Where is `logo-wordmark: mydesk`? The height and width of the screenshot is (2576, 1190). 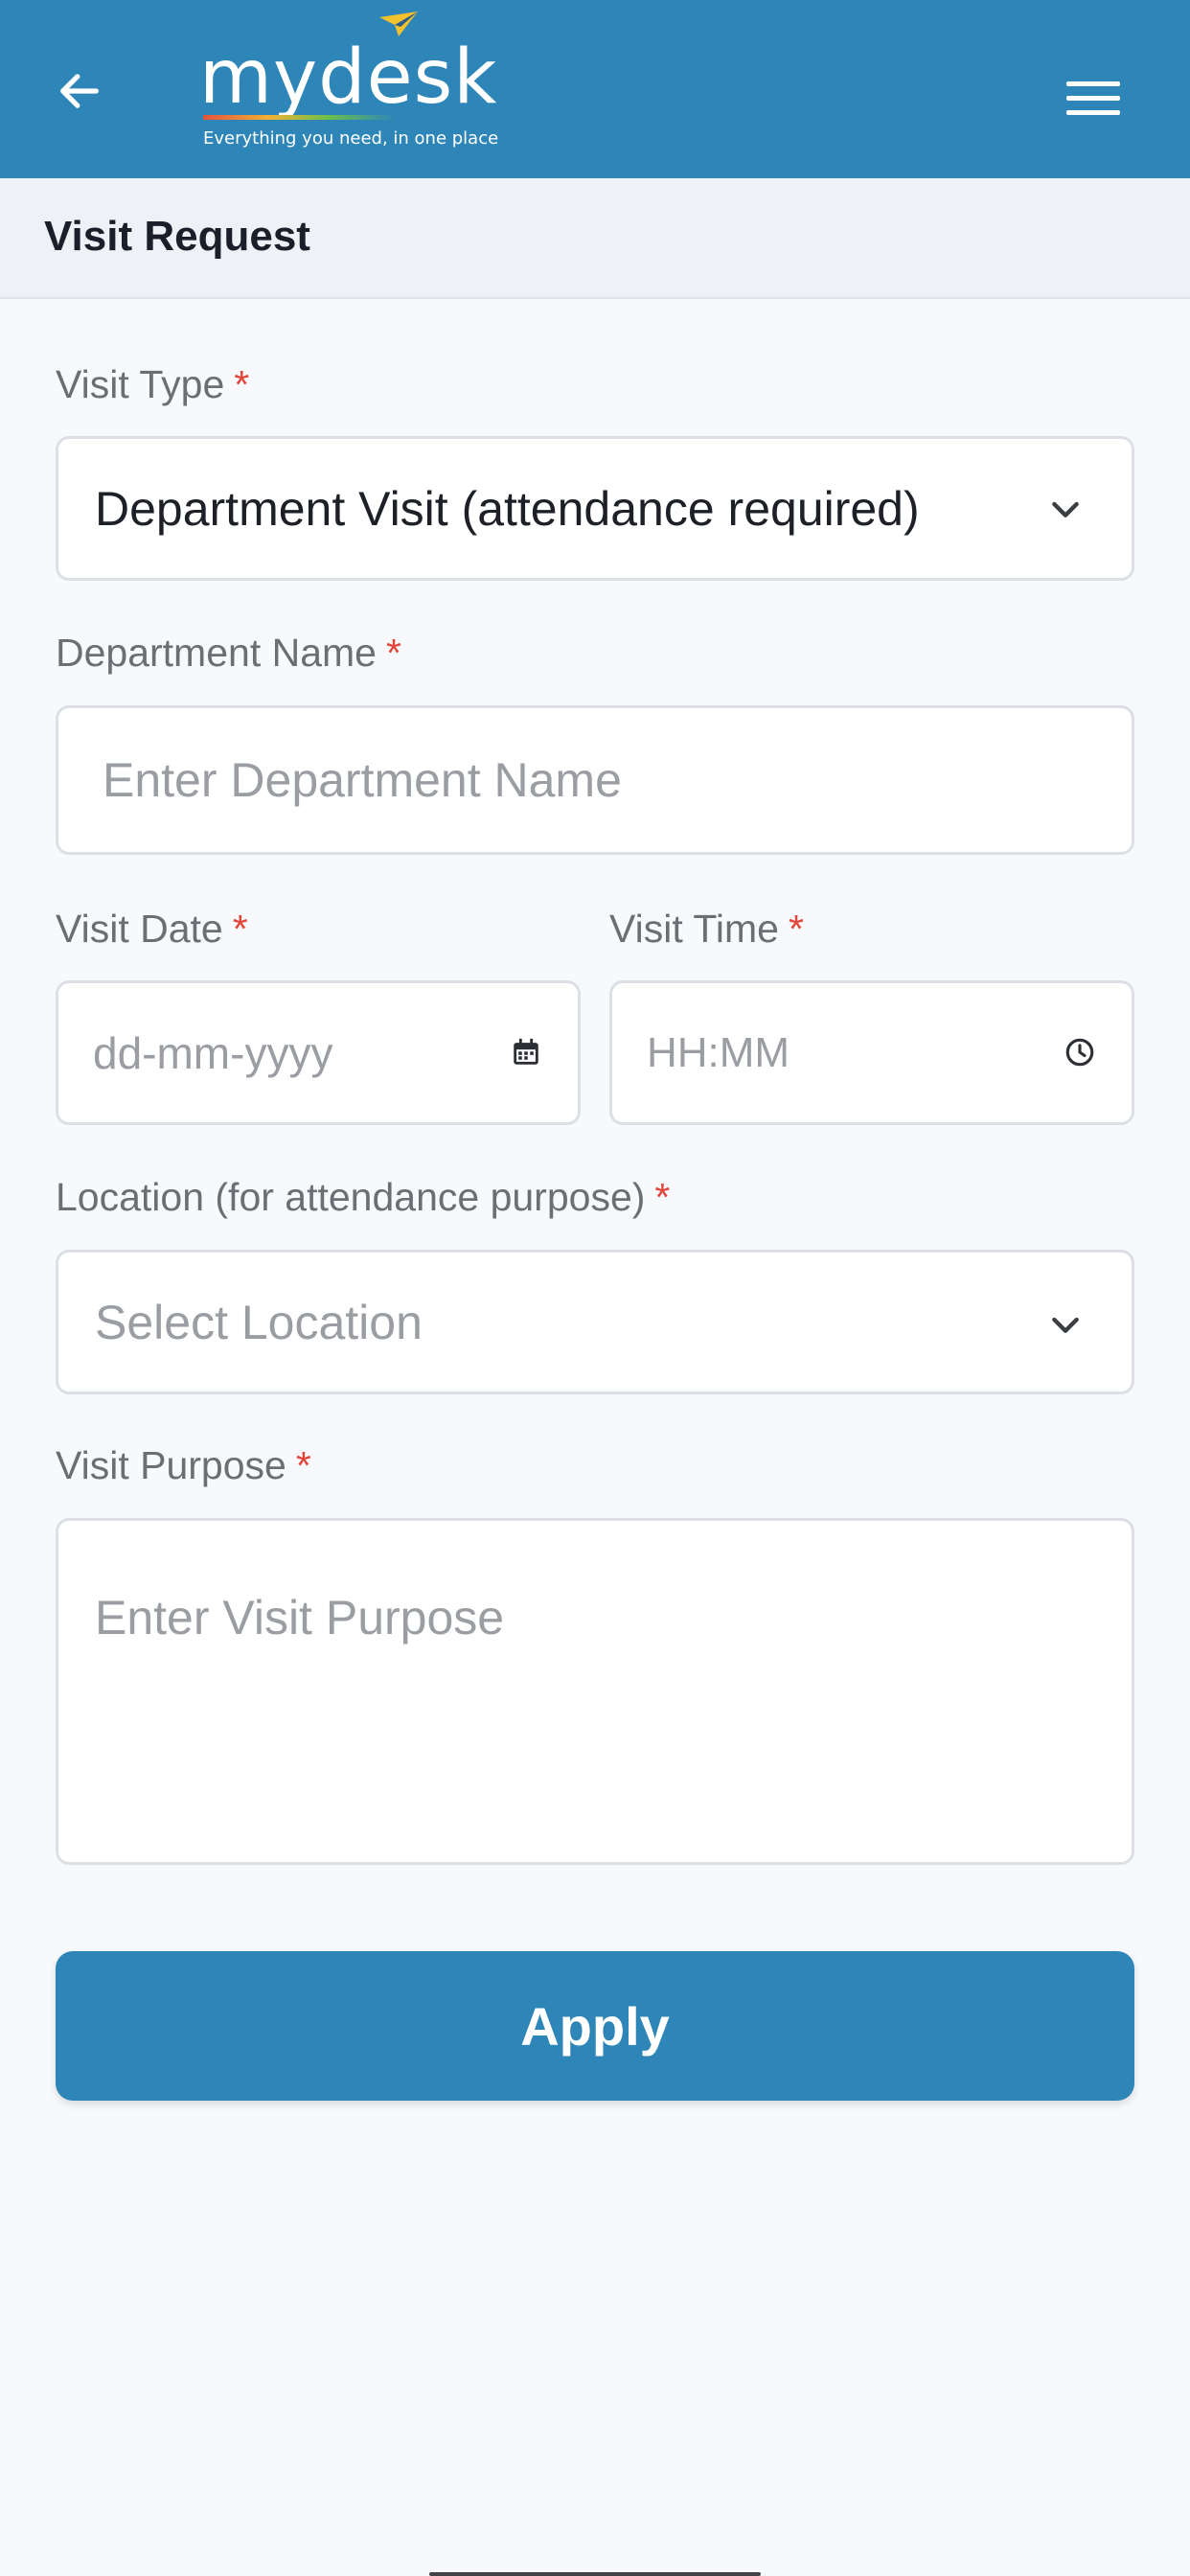 logo-wordmark: mydesk is located at coordinates (349, 77).